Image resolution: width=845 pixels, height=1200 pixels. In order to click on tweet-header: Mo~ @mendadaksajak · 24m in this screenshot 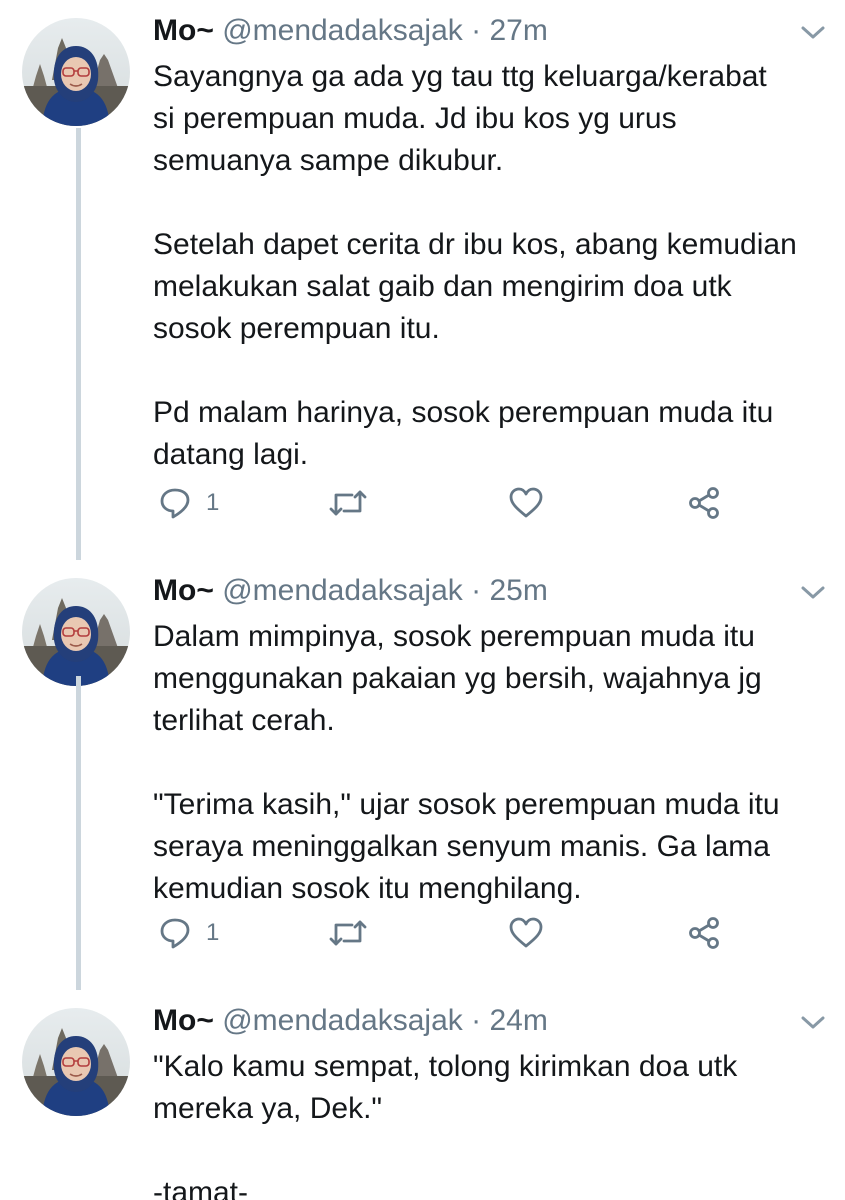, I will do `click(350, 1021)`.